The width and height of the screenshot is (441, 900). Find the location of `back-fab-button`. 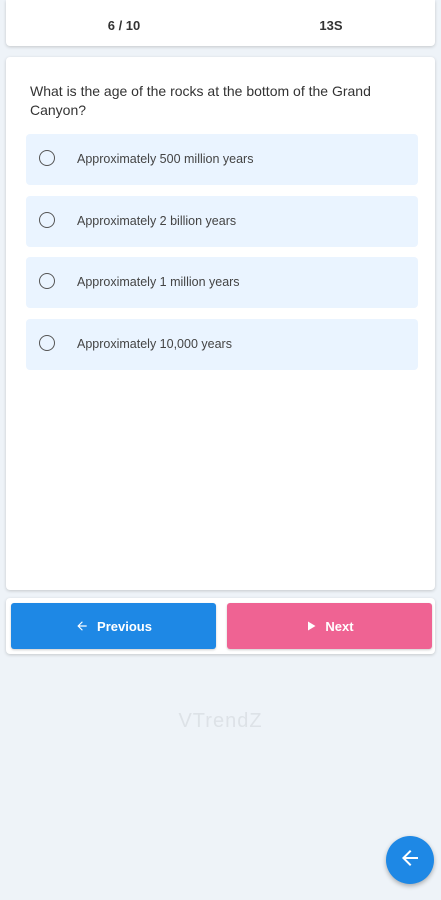

back-fab-button is located at coordinates (410, 860).